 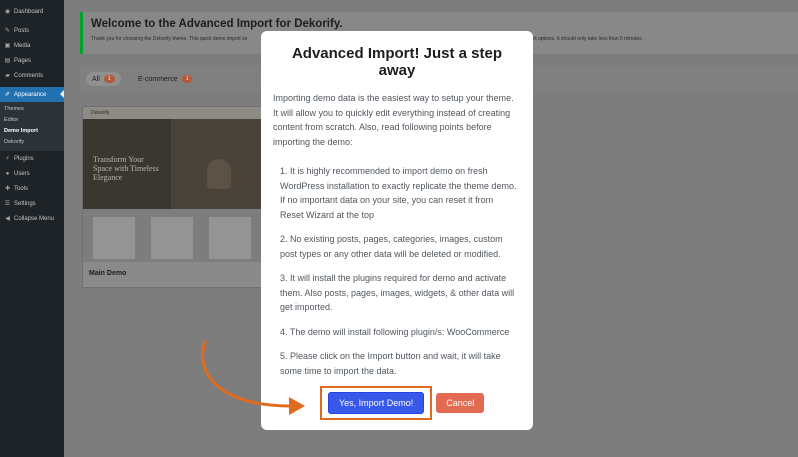 What do you see at coordinates (7, 95) in the screenshot?
I see `brush-icon: ✐` at bounding box center [7, 95].